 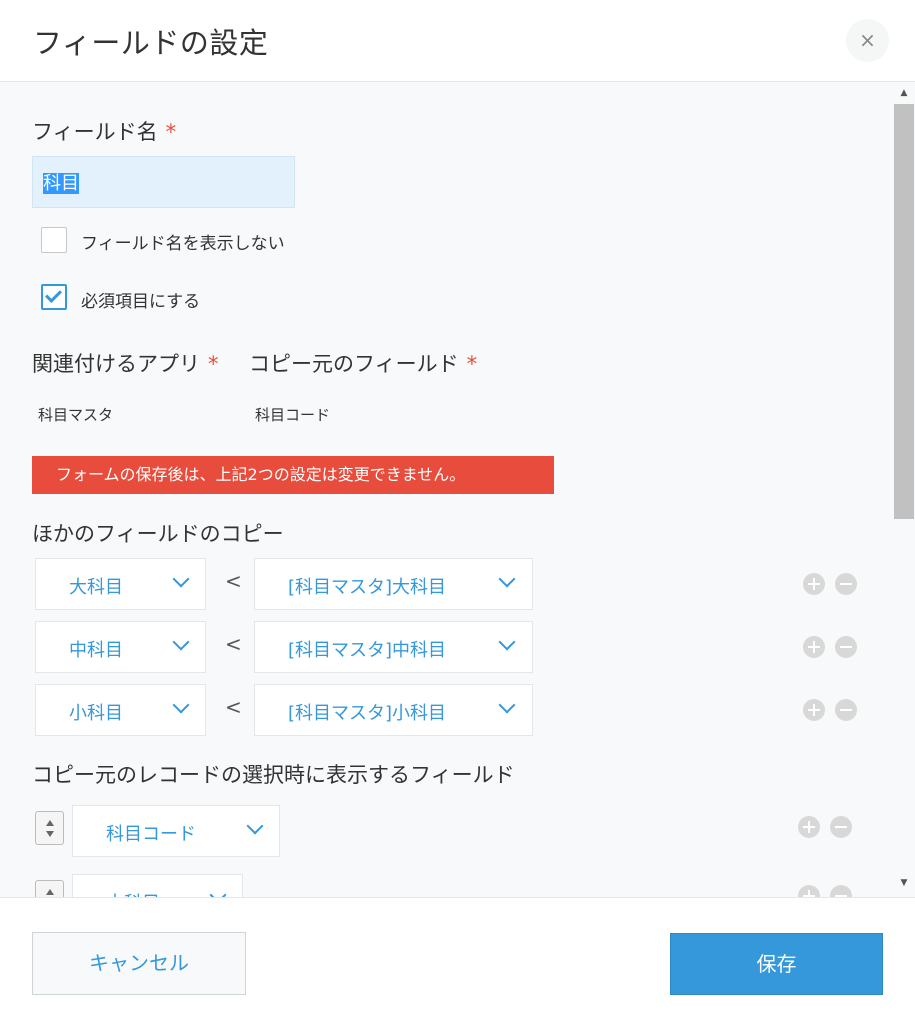 I want to click on field-name-input: 科目, so click(x=163, y=182).